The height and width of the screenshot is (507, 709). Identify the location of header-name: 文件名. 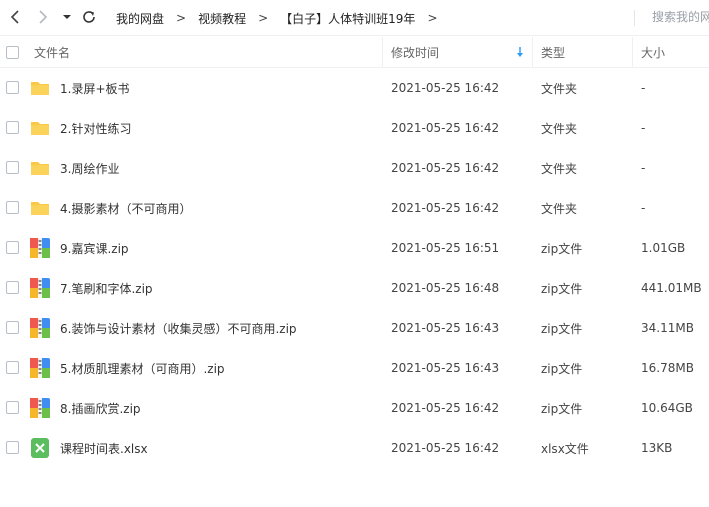
(52, 52).